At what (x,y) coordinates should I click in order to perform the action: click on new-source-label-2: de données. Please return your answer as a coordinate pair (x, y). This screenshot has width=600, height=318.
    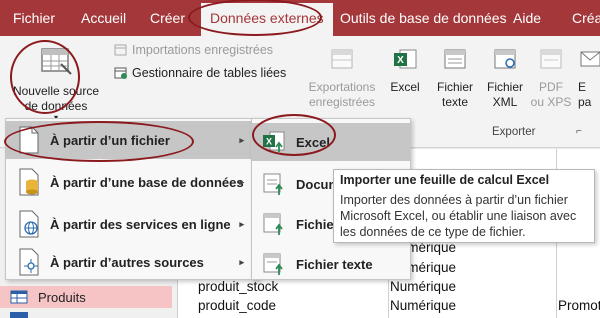
    Looking at the image, I should click on (56, 106).